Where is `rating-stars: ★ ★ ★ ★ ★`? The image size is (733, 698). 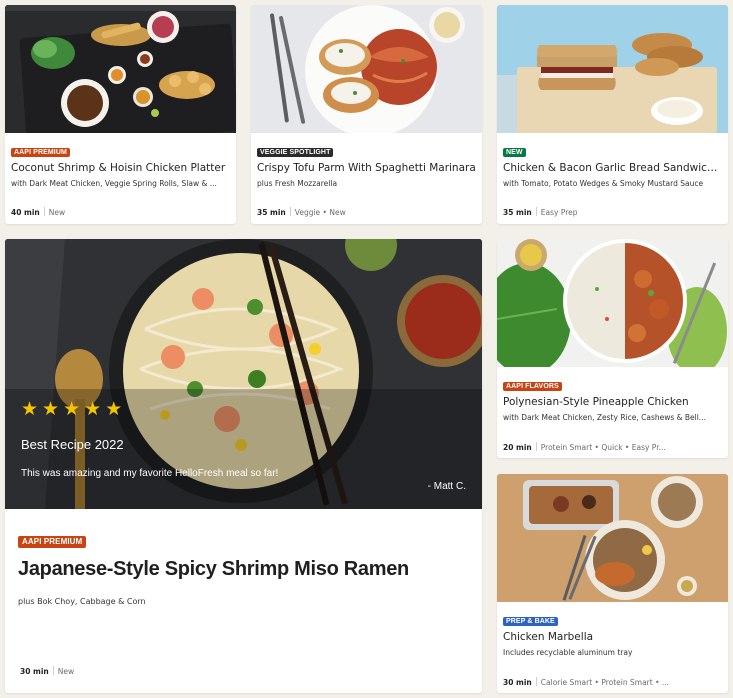 rating-stars: ★ ★ ★ ★ ★ is located at coordinates (71, 409).